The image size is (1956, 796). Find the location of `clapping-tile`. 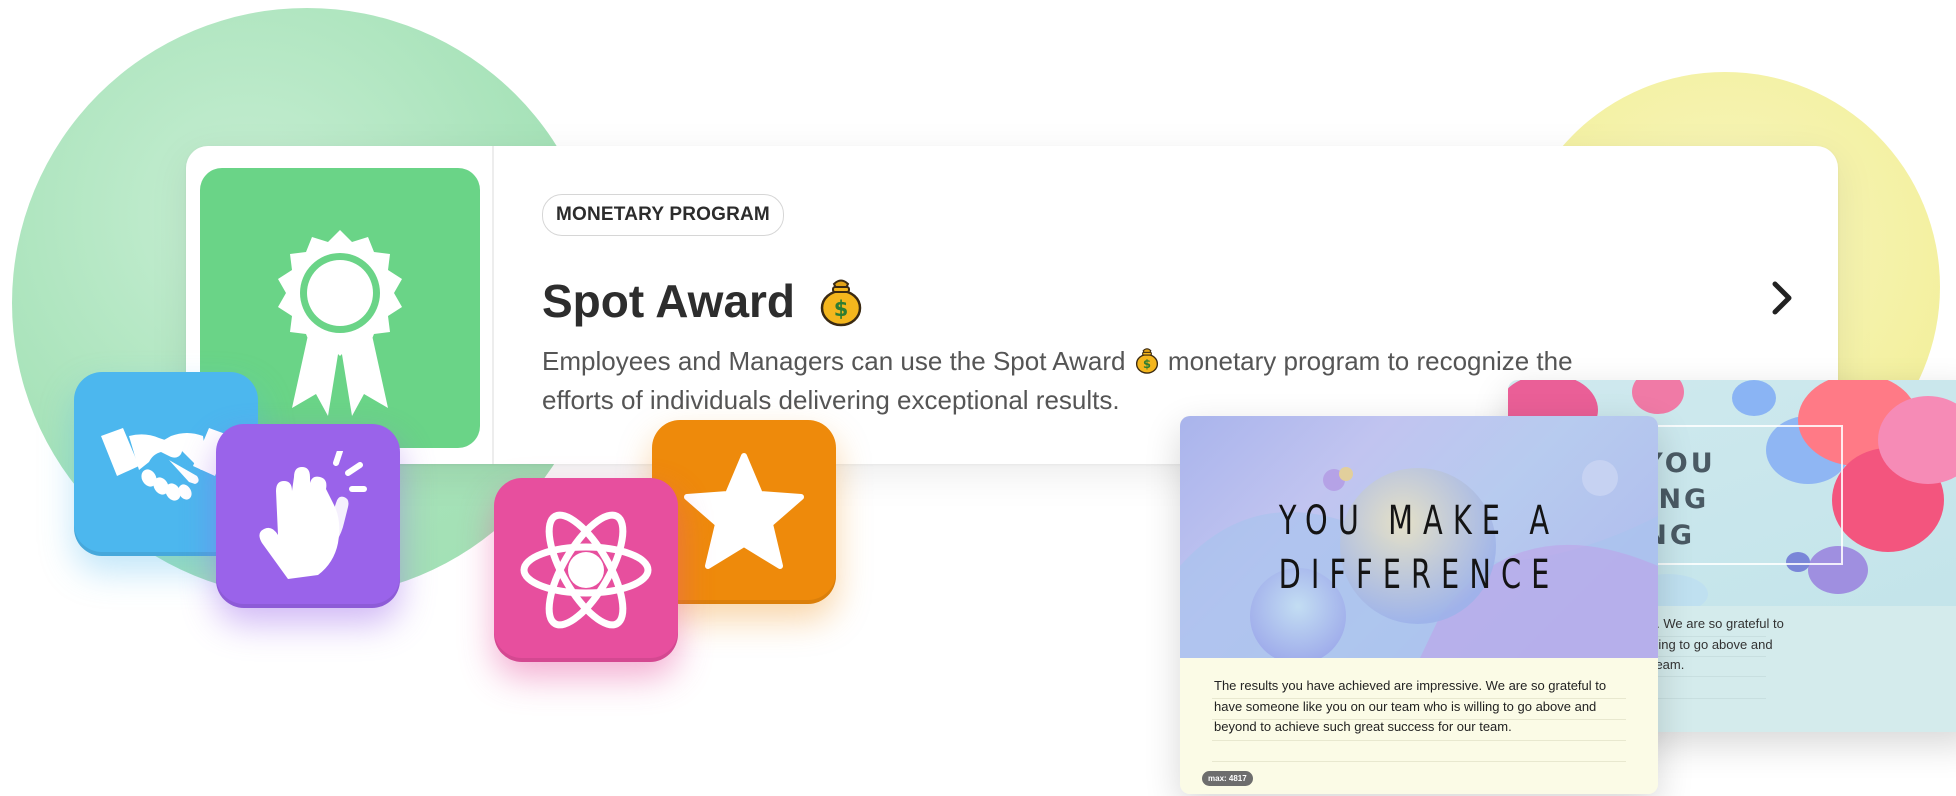

clapping-tile is located at coordinates (308, 516).